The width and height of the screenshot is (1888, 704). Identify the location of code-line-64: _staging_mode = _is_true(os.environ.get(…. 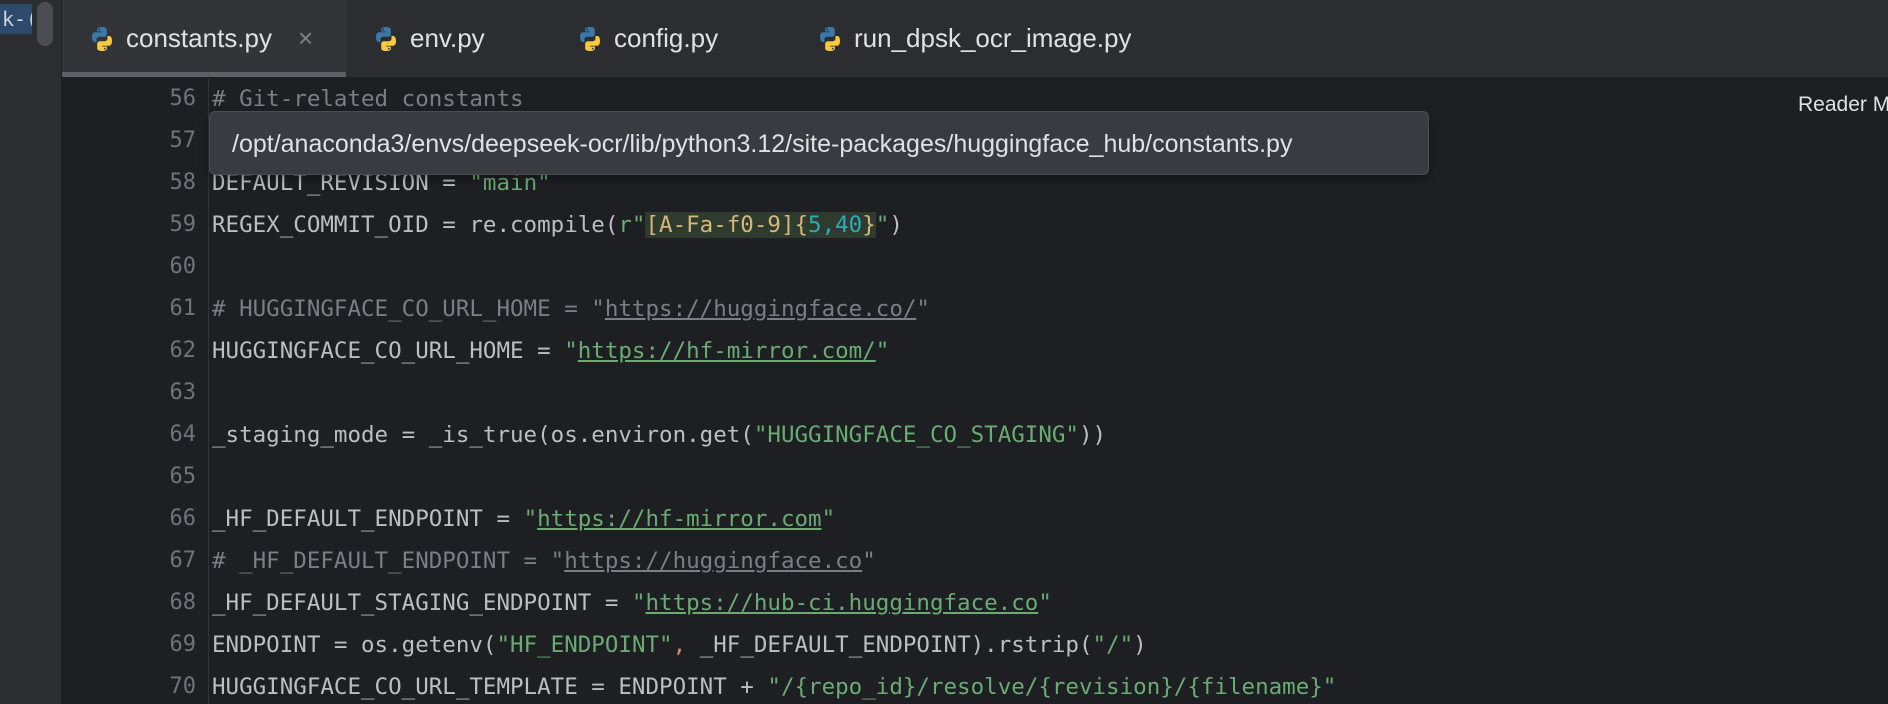
(659, 435).